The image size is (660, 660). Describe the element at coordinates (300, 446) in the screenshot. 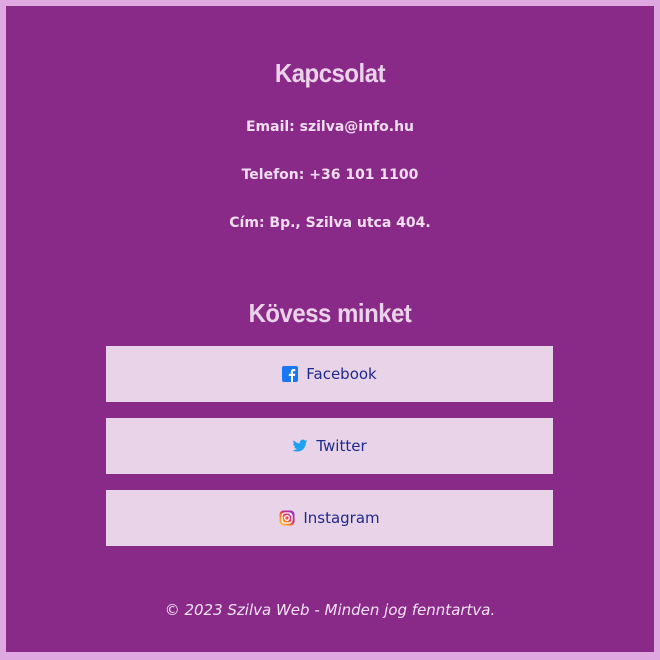

I see `twitter-icon` at that location.